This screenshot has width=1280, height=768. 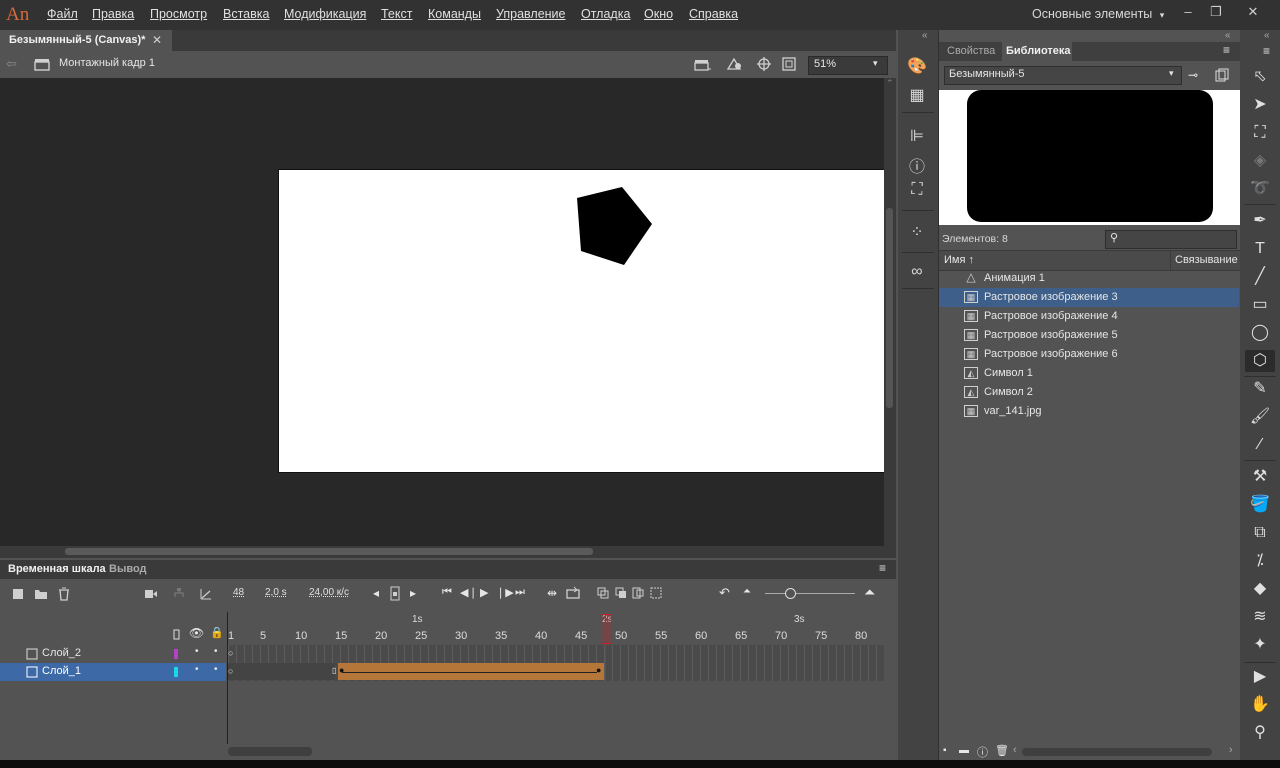 I want to click on tab-timeline: Временная шкала, so click(x=57, y=569).